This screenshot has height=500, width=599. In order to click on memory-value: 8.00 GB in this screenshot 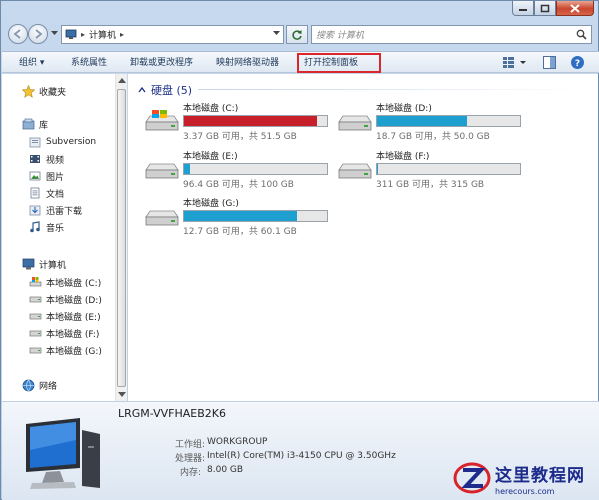, I will do `click(225, 470)`.